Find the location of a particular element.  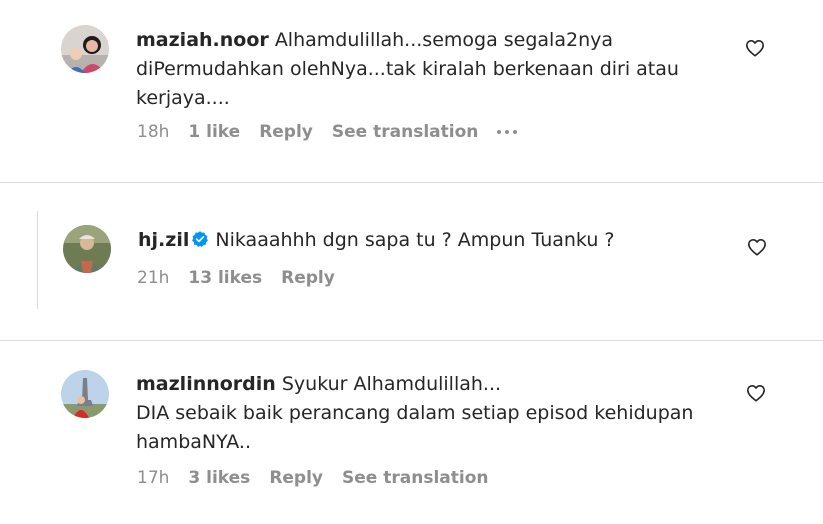

comment-meta: 21h 13 likes Reply is located at coordinates (245, 278).